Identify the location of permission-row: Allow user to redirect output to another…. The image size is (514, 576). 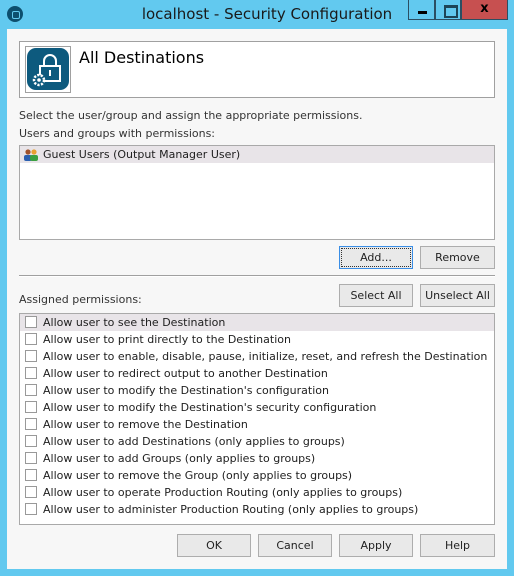
(257, 373).